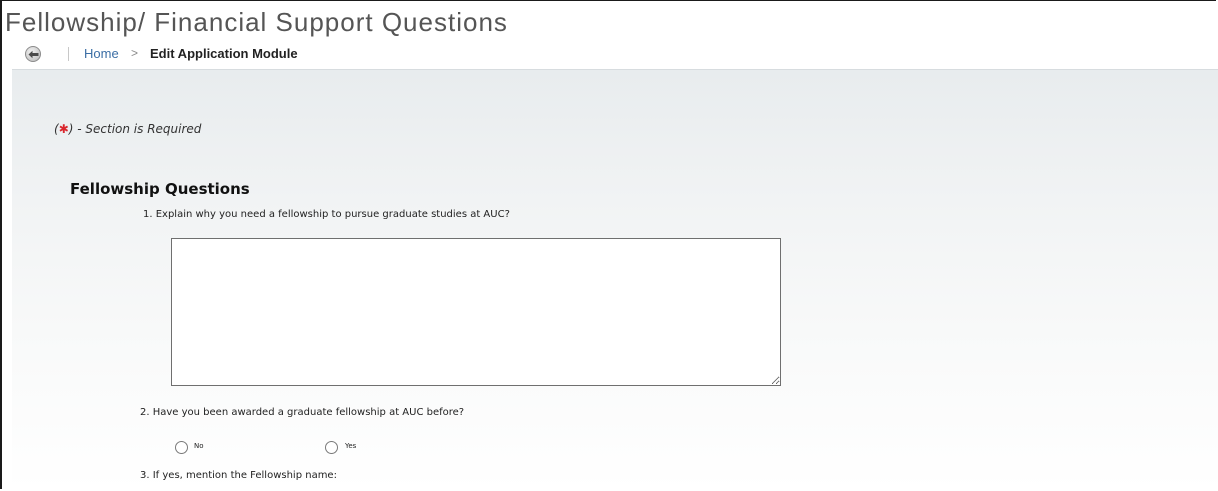 The height and width of the screenshot is (491, 1218). I want to click on radio-yes, so click(331, 447).